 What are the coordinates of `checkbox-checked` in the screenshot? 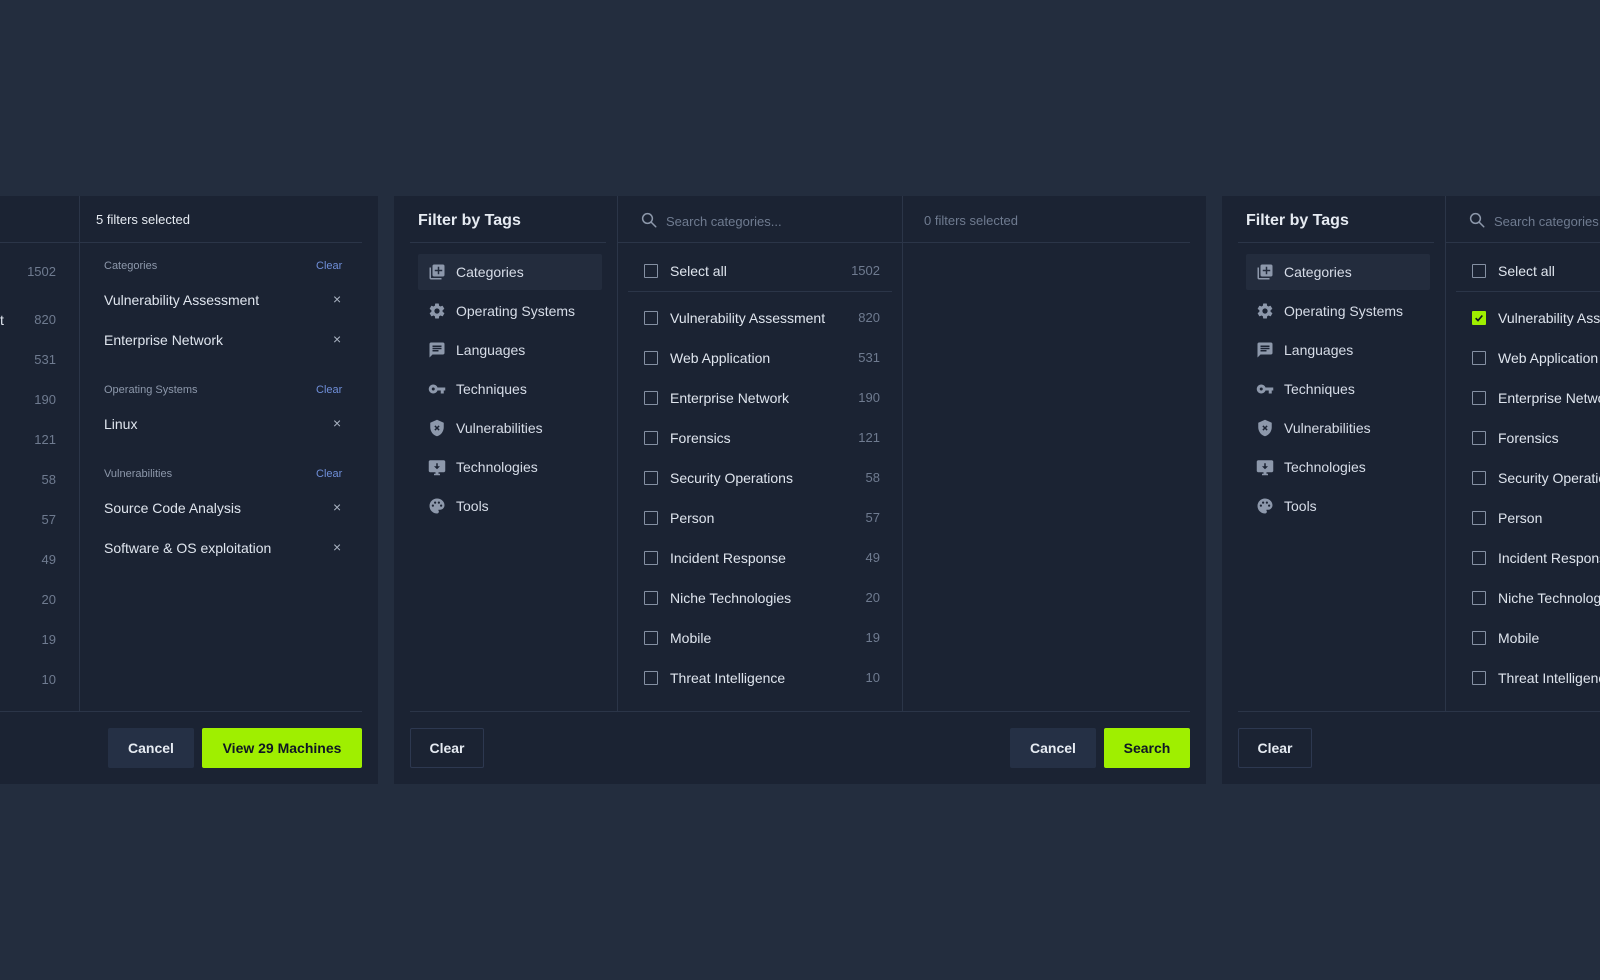 It's located at (1479, 318).